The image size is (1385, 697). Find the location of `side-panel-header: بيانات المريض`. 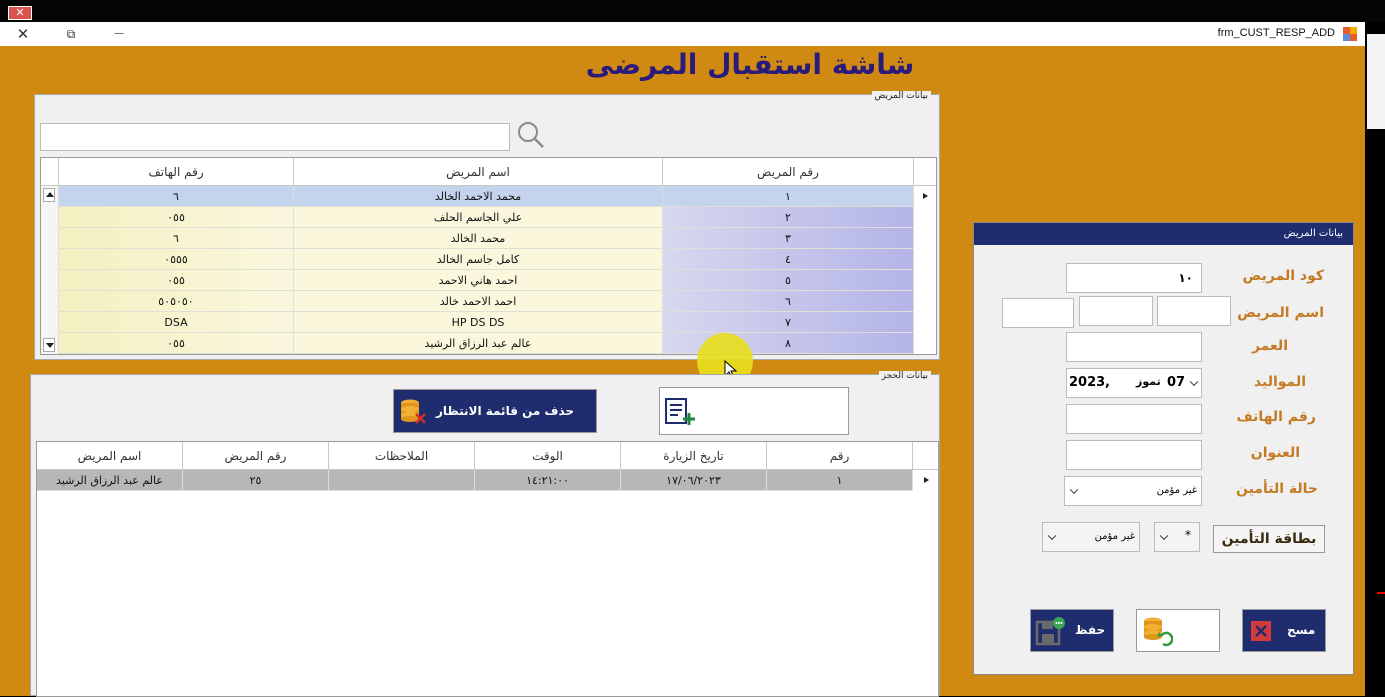

side-panel-header: بيانات المريض is located at coordinates (1163, 234).